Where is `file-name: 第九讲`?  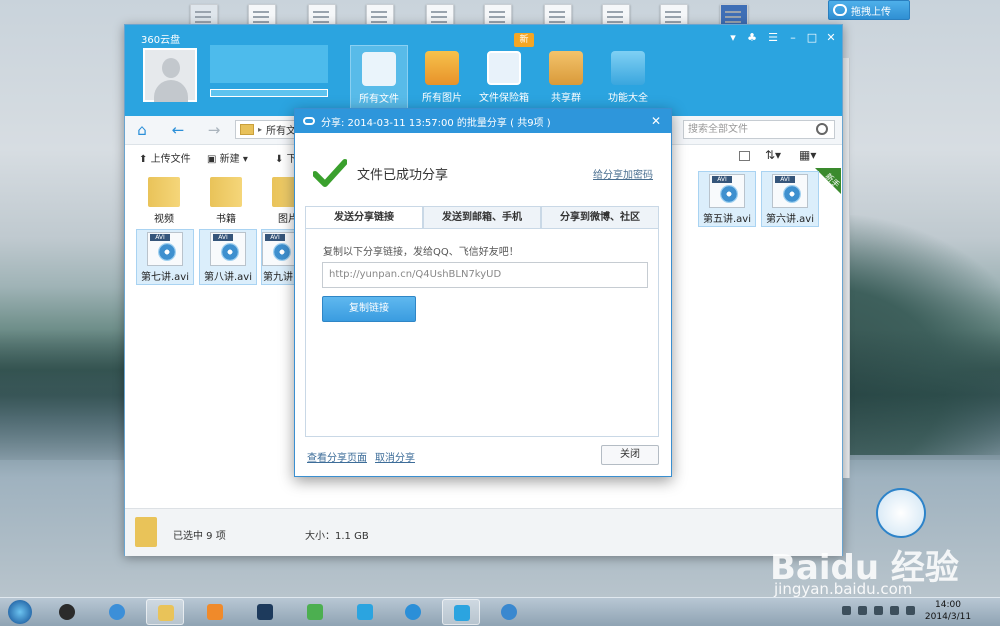 file-name: 第九讲 is located at coordinates (278, 277).